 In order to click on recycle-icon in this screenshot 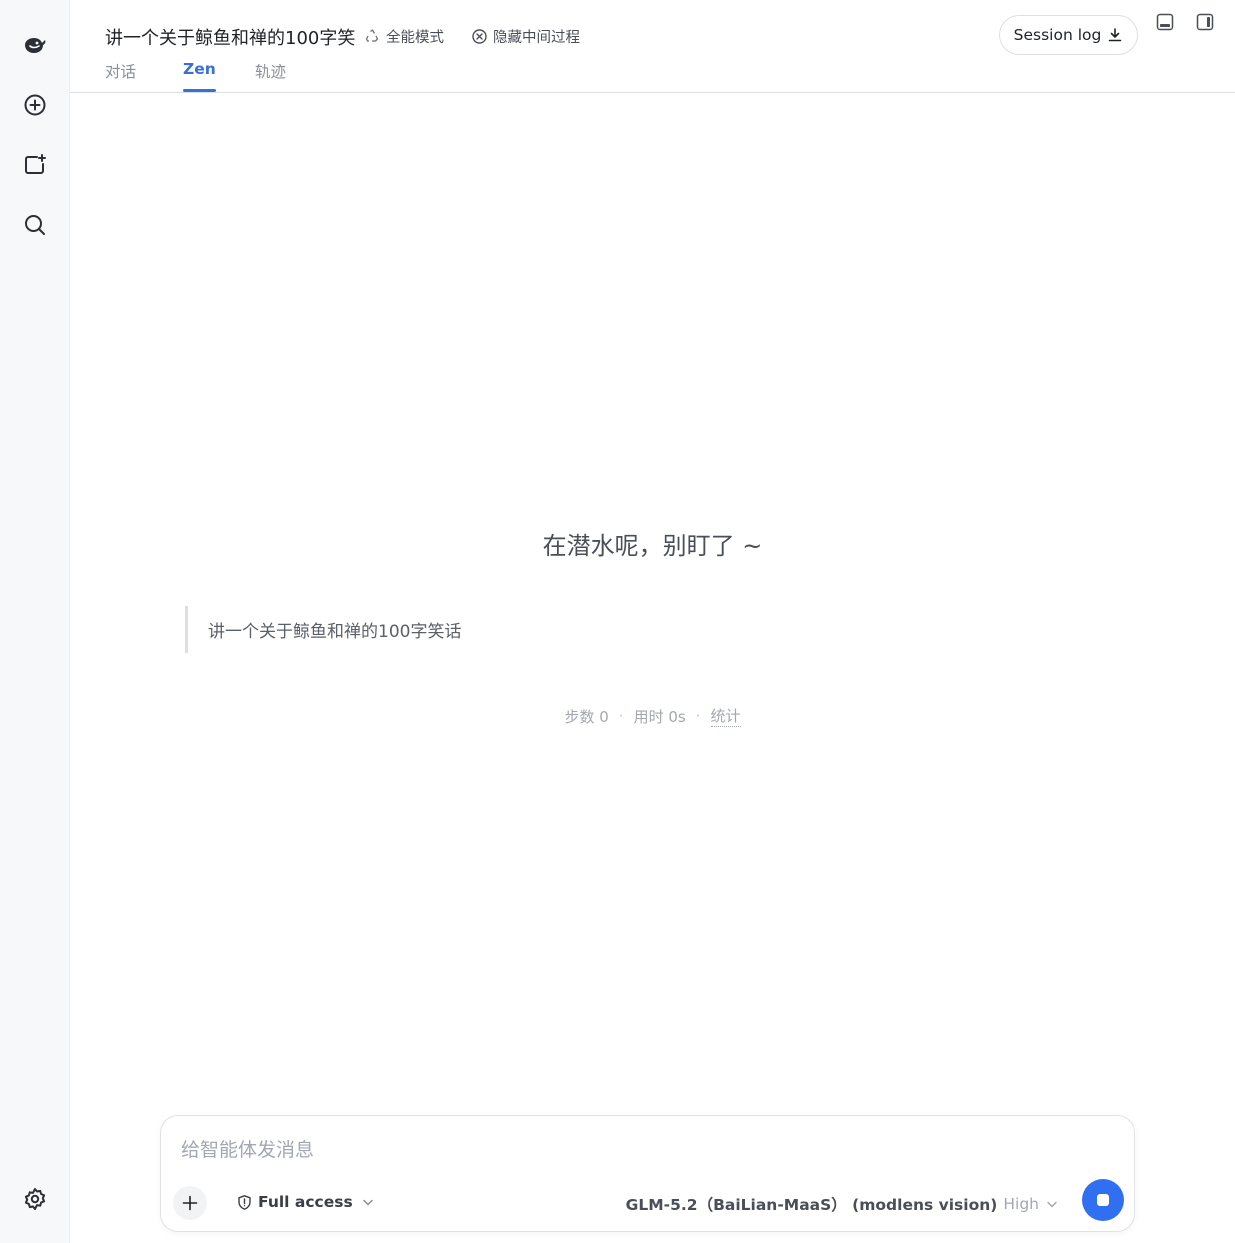, I will do `click(372, 35)`.